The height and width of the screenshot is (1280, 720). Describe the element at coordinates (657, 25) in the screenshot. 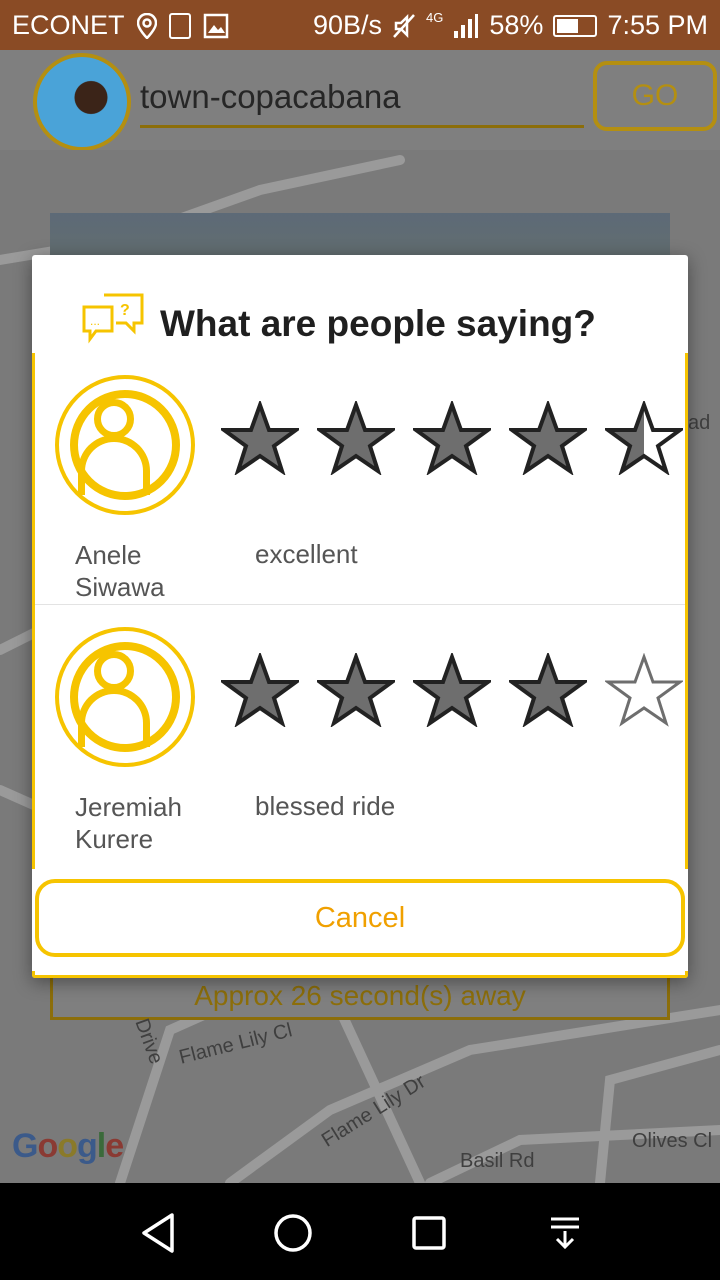

I see `clock: 7:55 PM` at that location.